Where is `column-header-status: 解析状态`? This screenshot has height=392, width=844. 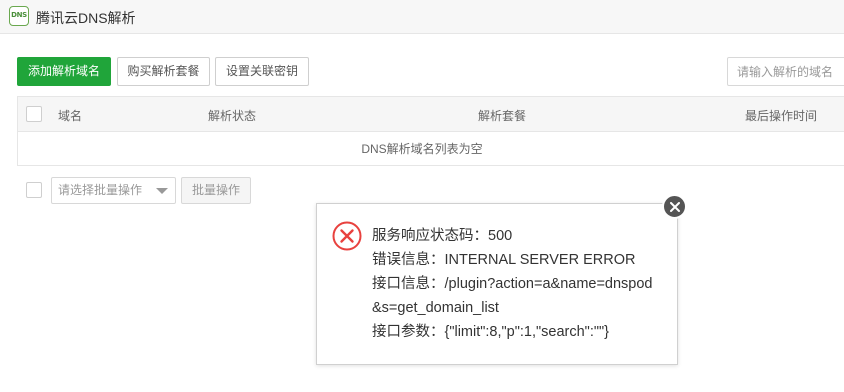 column-header-status: 解析状态 is located at coordinates (232, 116).